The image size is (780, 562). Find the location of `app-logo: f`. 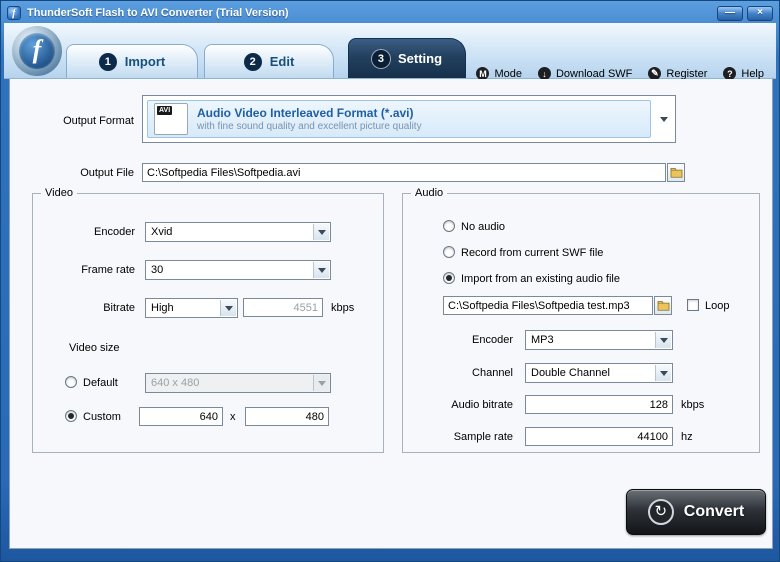

app-logo: f is located at coordinates (37, 51).